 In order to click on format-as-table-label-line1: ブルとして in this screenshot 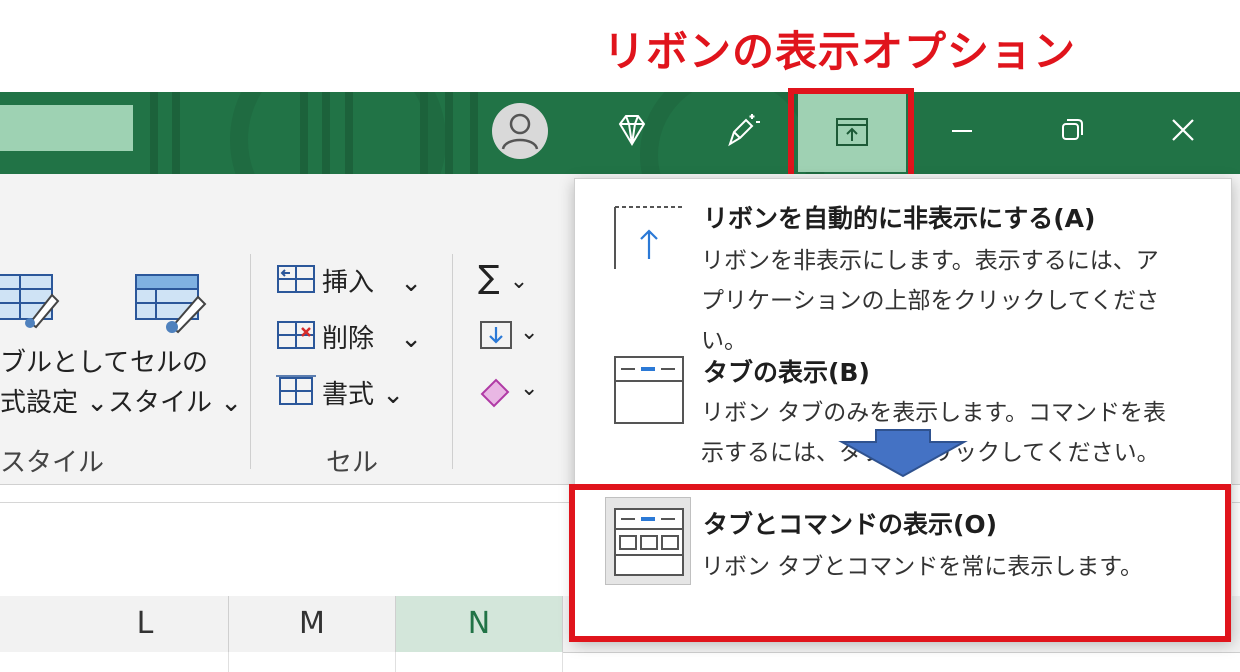, I will do `click(64, 360)`.